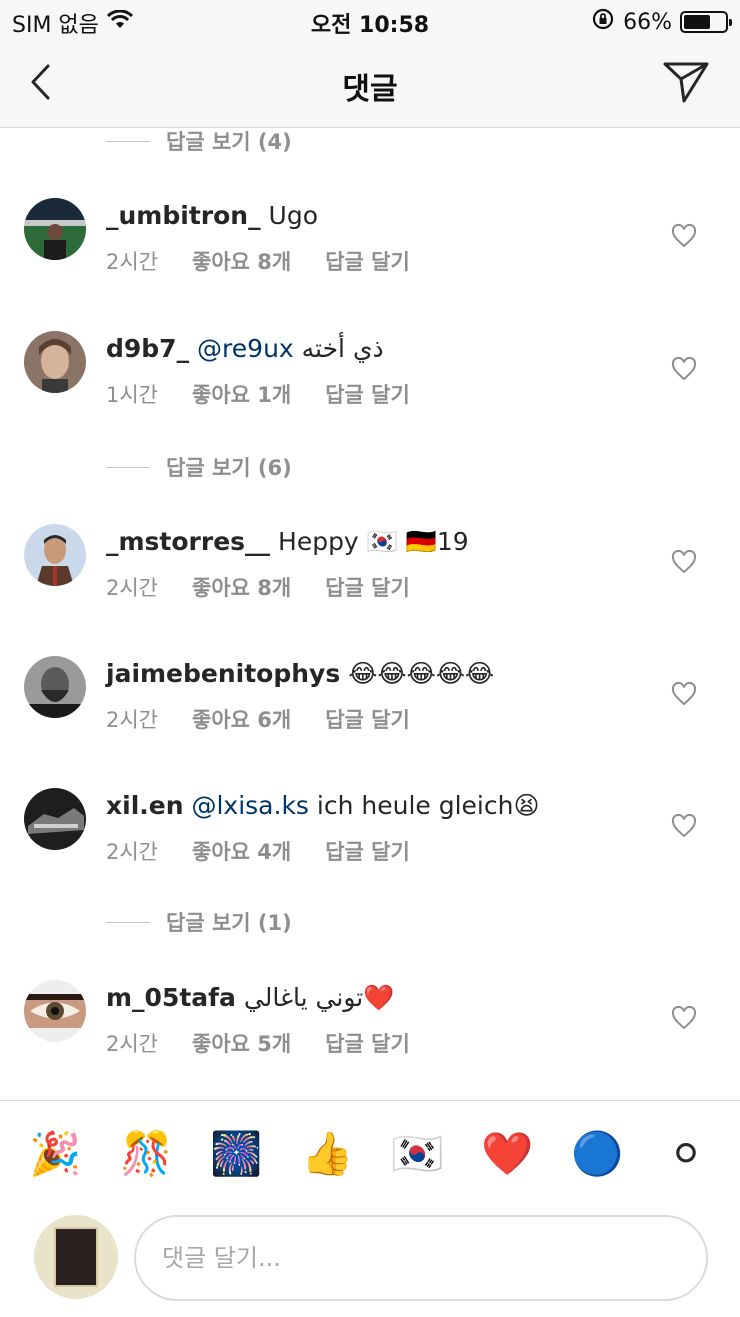 This screenshot has height=1317, width=740. What do you see at coordinates (373, 541) in the screenshot?
I see `comment-body: Heppy 🇰🇷 🇩🇪19` at bounding box center [373, 541].